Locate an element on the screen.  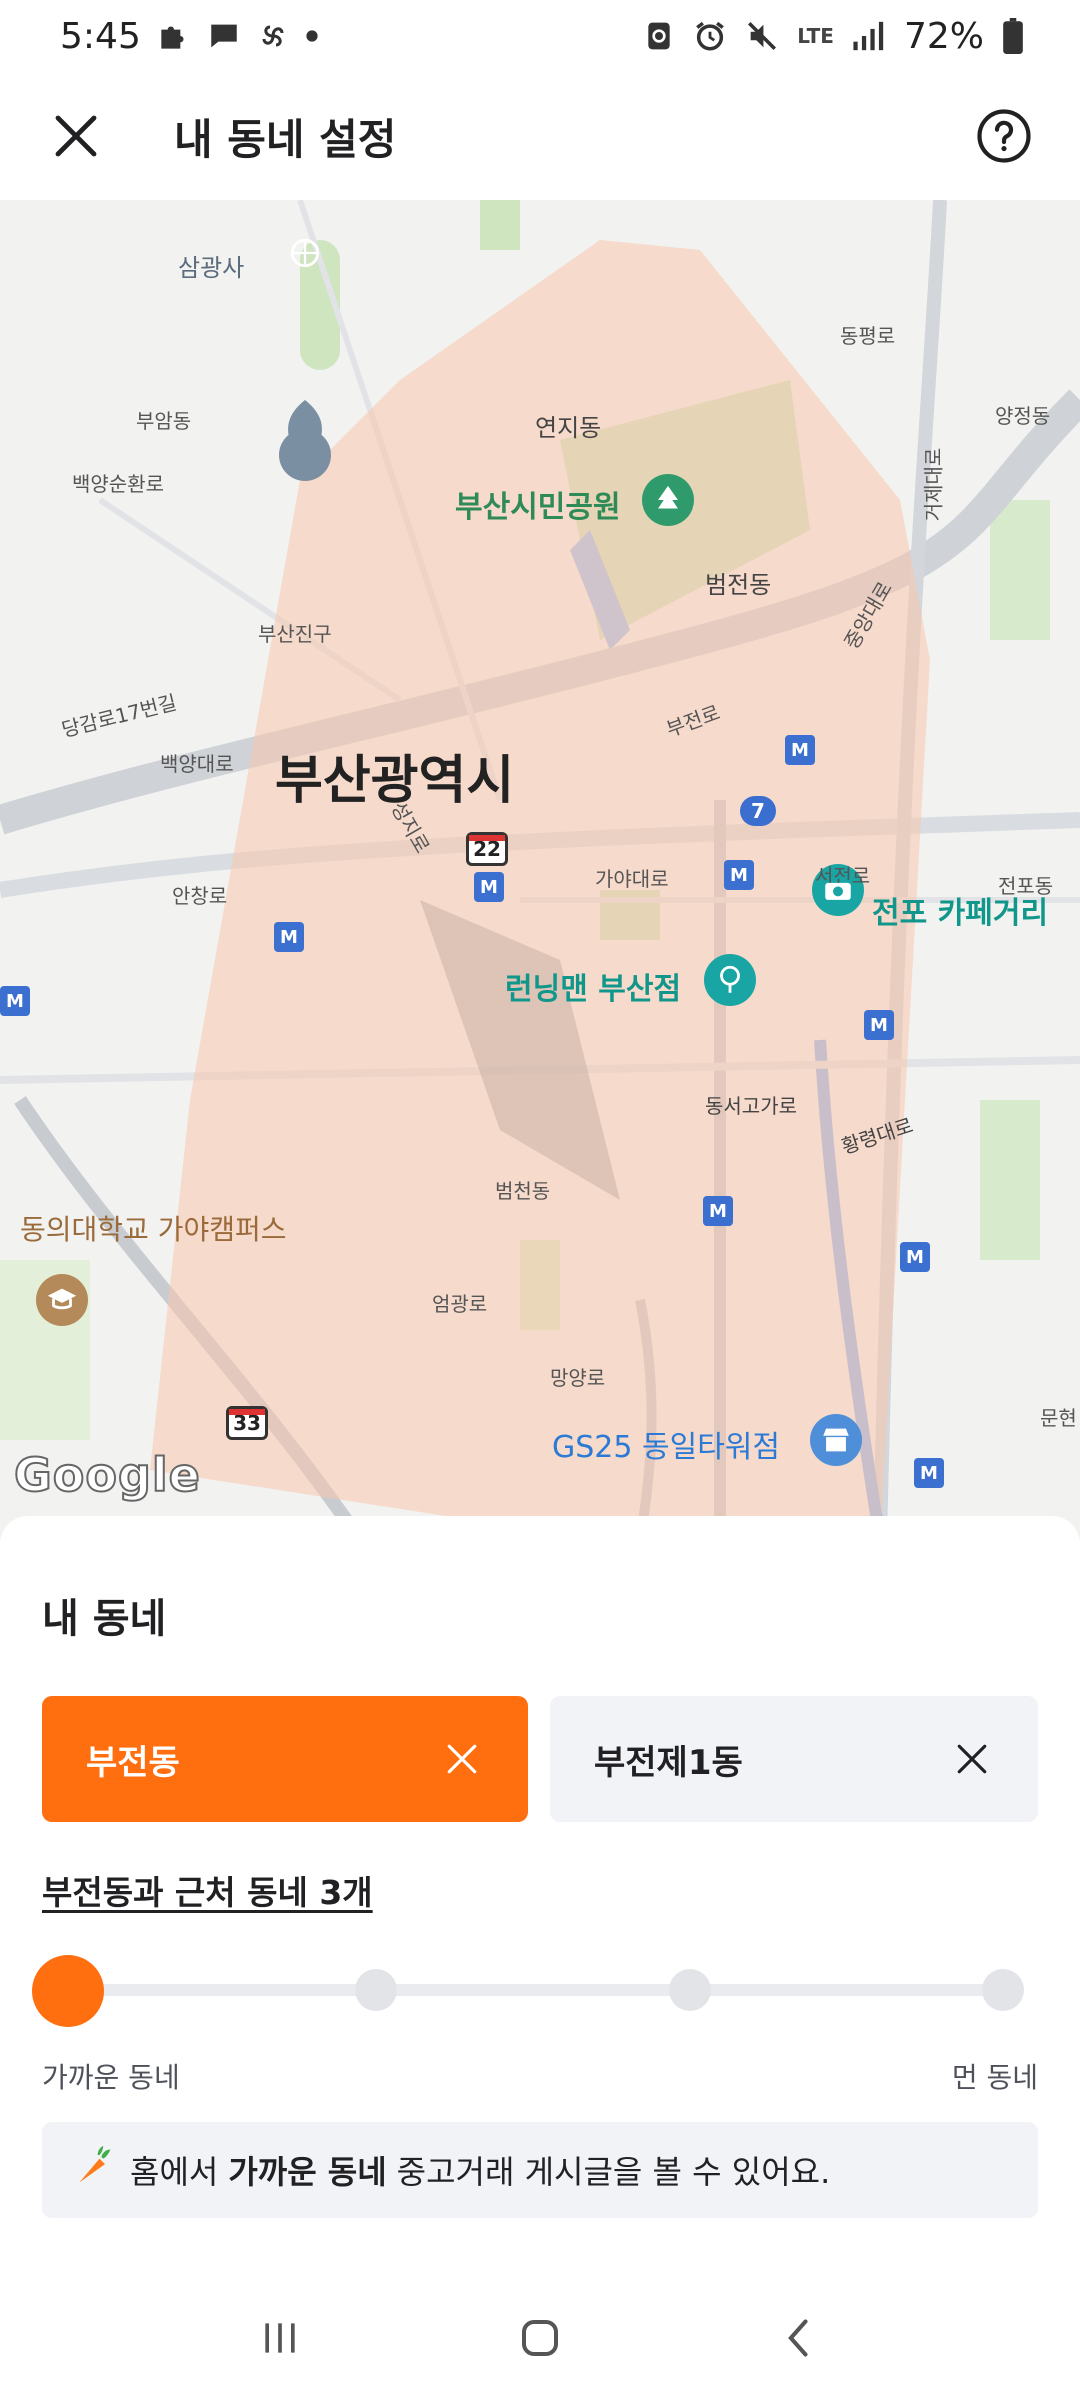
help-icon is located at coordinates (1004, 136).